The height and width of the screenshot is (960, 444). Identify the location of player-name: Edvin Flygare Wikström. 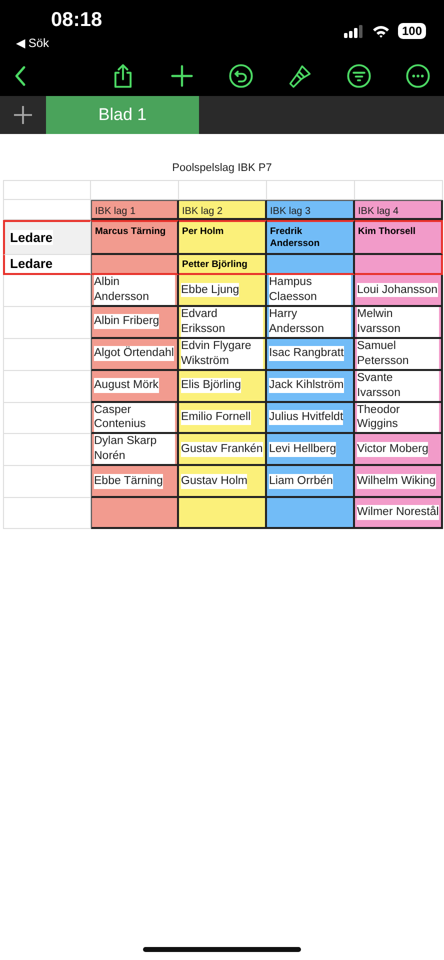
(222, 353).